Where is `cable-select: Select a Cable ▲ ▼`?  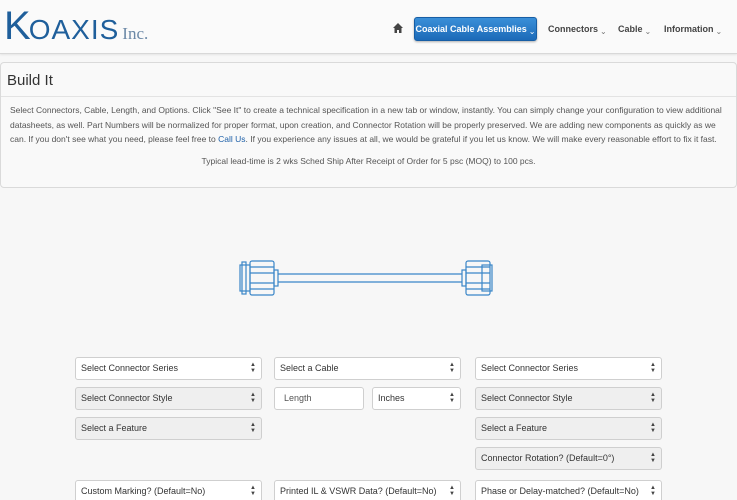
cable-select: Select a Cable ▲ ▼ is located at coordinates (367, 368).